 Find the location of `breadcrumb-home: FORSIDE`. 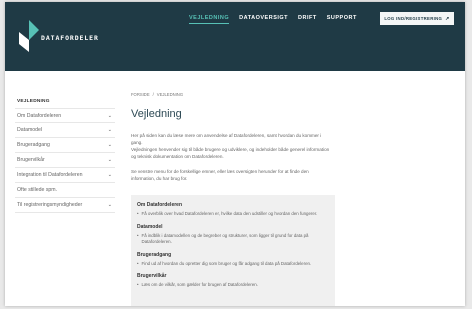

breadcrumb-home: FORSIDE is located at coordinates (140, 94).